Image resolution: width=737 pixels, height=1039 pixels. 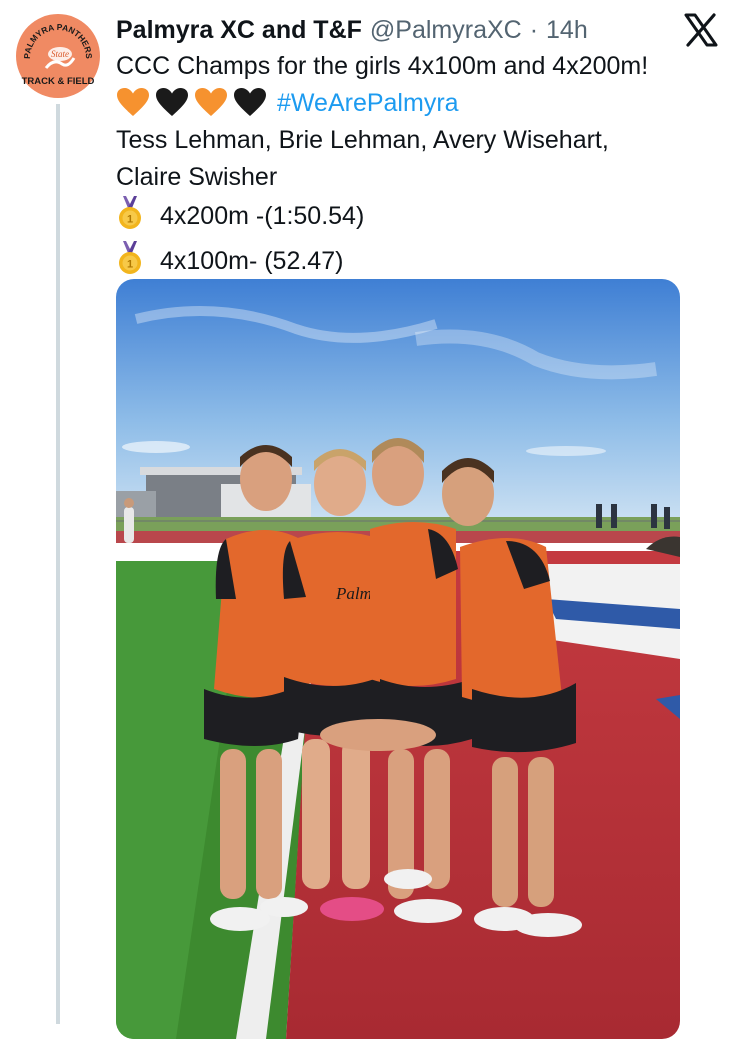 I want to click on tweet-line-2: #WeArePalmyra, so click(x=423, y=103).